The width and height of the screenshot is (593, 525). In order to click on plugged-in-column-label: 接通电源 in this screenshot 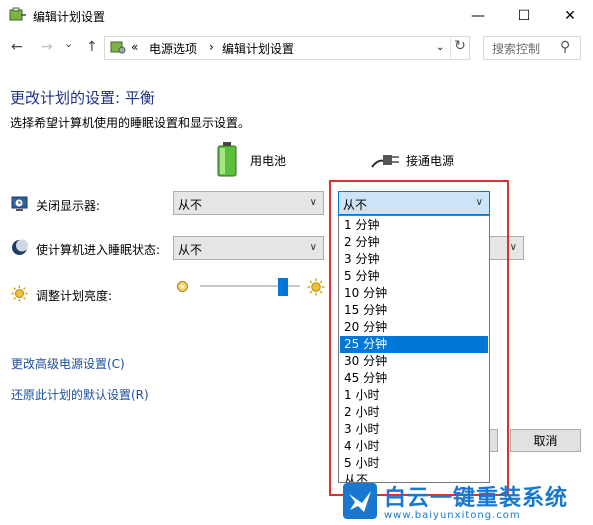, I will do `click(430, 161)`.